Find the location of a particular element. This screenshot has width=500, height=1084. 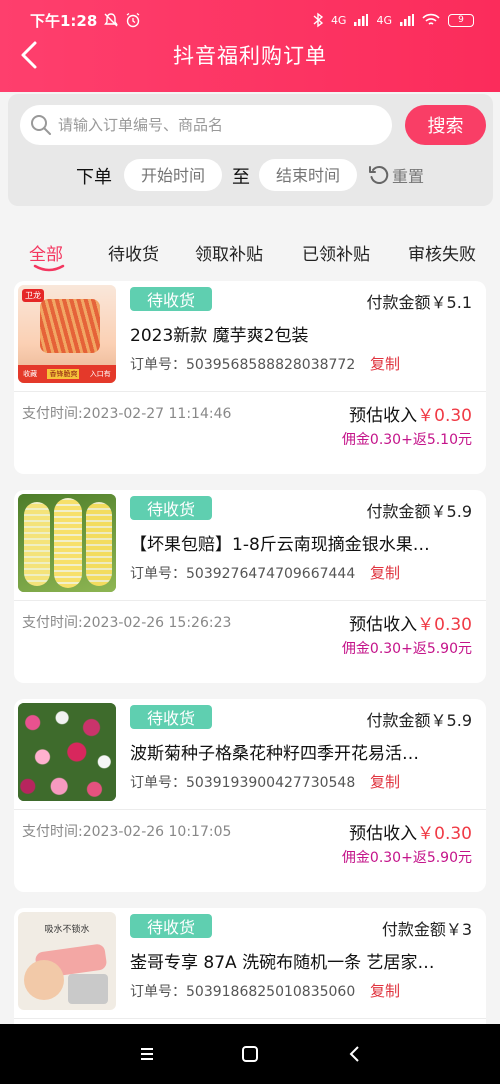

recent-apps-button is located at coordinates (147, 1054).